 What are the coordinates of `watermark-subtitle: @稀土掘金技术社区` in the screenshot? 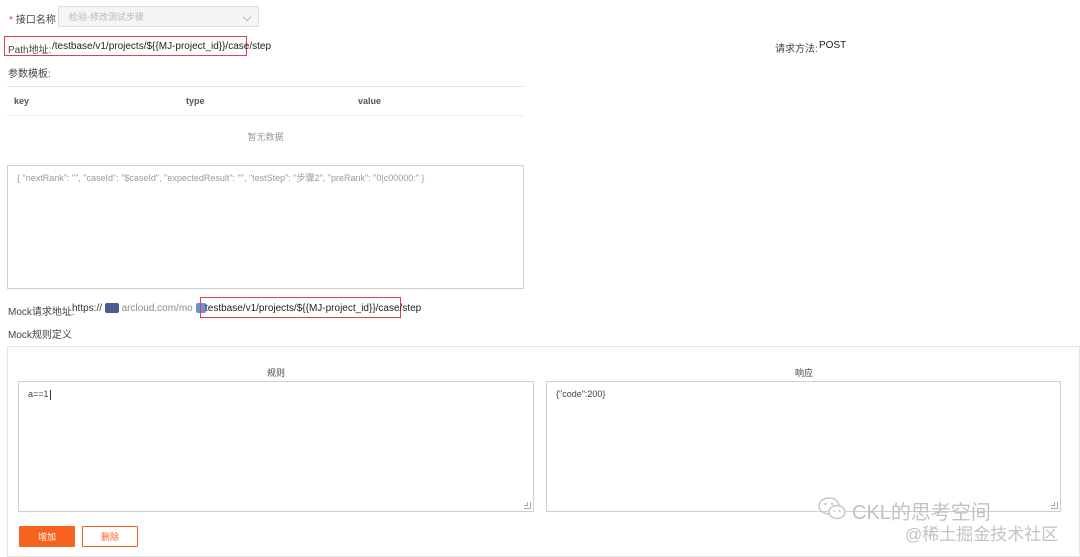 It's located at (982, 534).